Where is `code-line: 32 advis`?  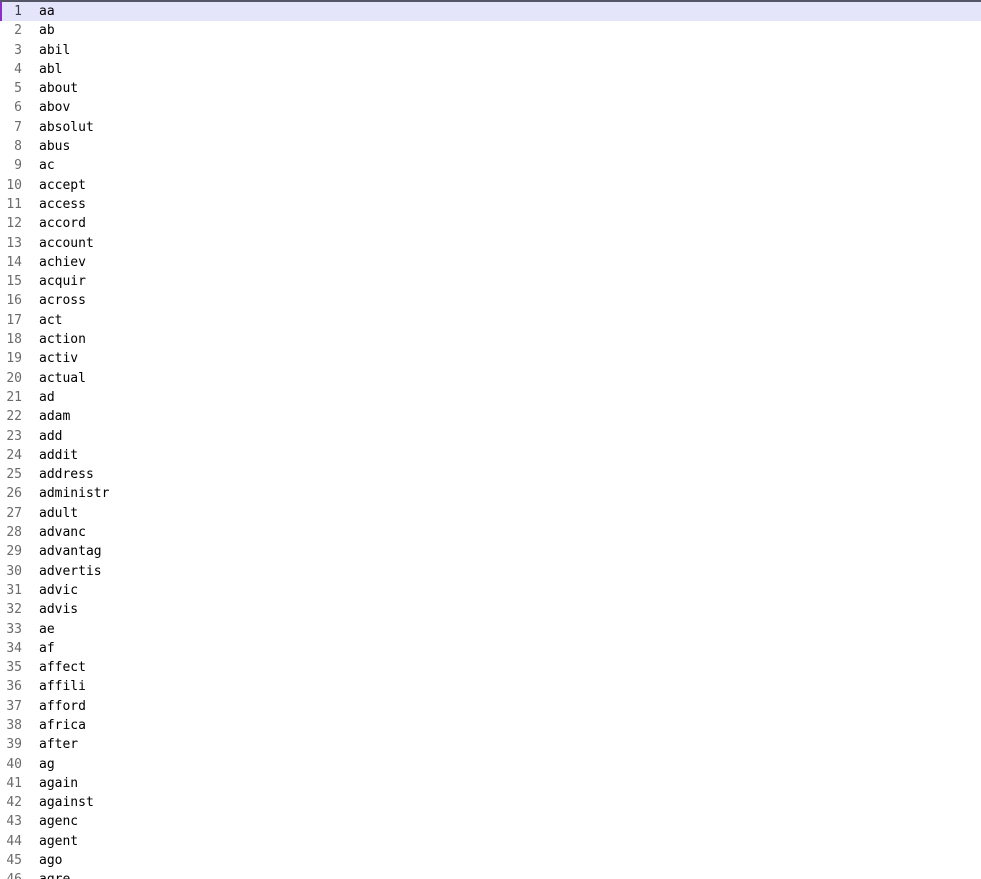
code-line: 32 advis is located at coordinates (490, 609).